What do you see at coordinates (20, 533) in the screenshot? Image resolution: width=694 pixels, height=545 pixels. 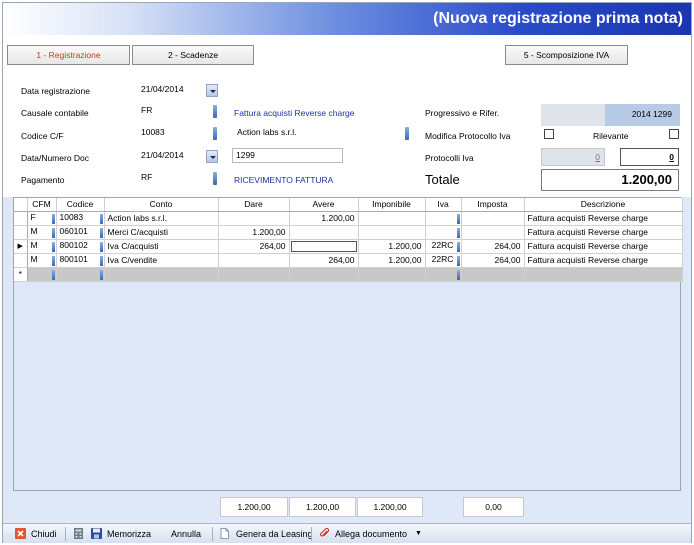 I see `close-icon` at bounding box center [20, 533].